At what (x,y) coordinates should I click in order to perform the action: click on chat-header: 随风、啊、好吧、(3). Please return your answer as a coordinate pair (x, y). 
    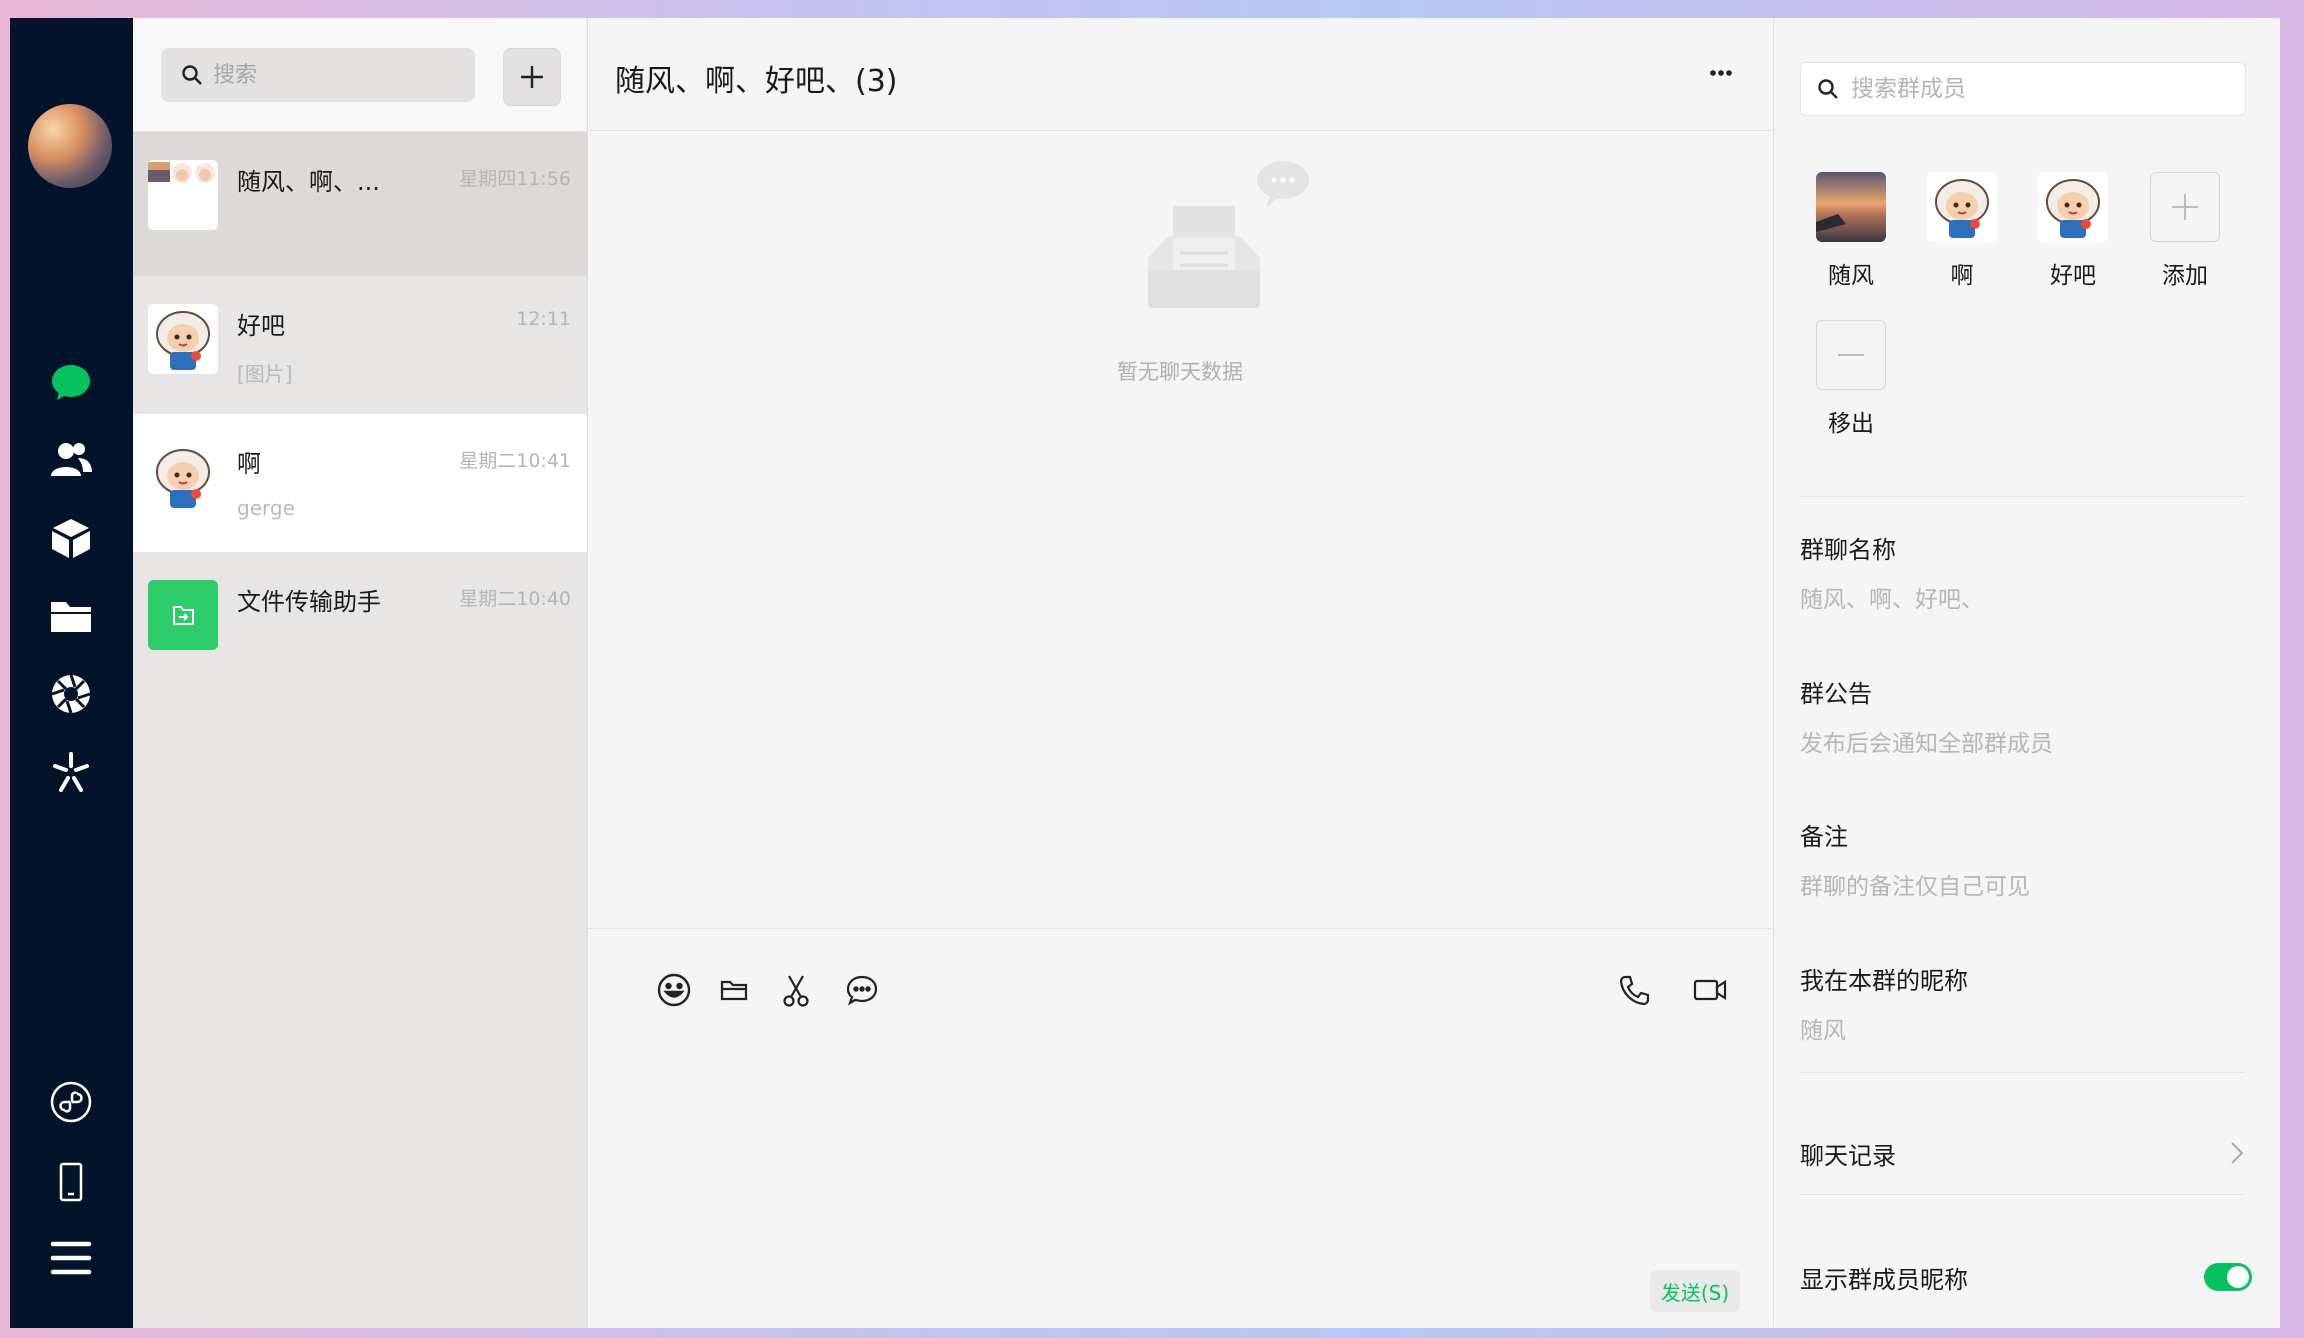
    Looking at the image, I should click on (1180, 74).